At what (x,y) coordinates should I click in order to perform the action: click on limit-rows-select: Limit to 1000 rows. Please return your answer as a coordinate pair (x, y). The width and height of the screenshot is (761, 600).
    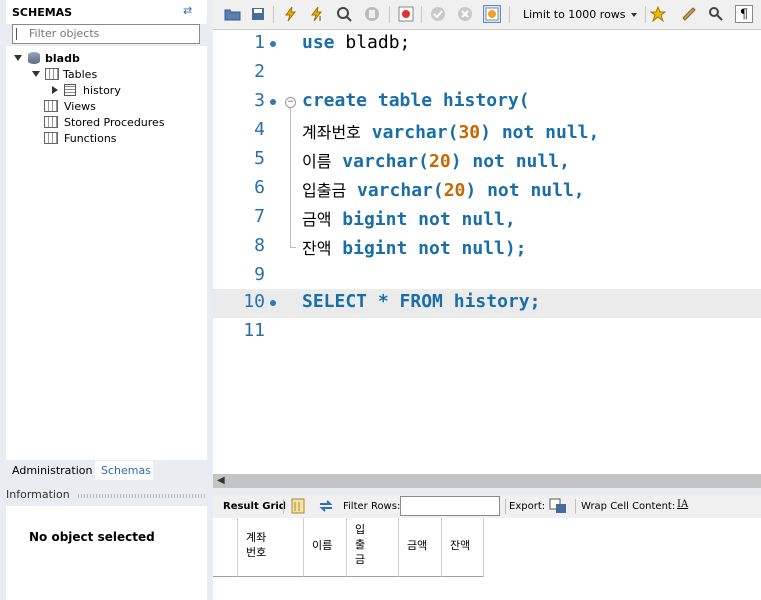
    Looking at the image, I should click on (580, 14).